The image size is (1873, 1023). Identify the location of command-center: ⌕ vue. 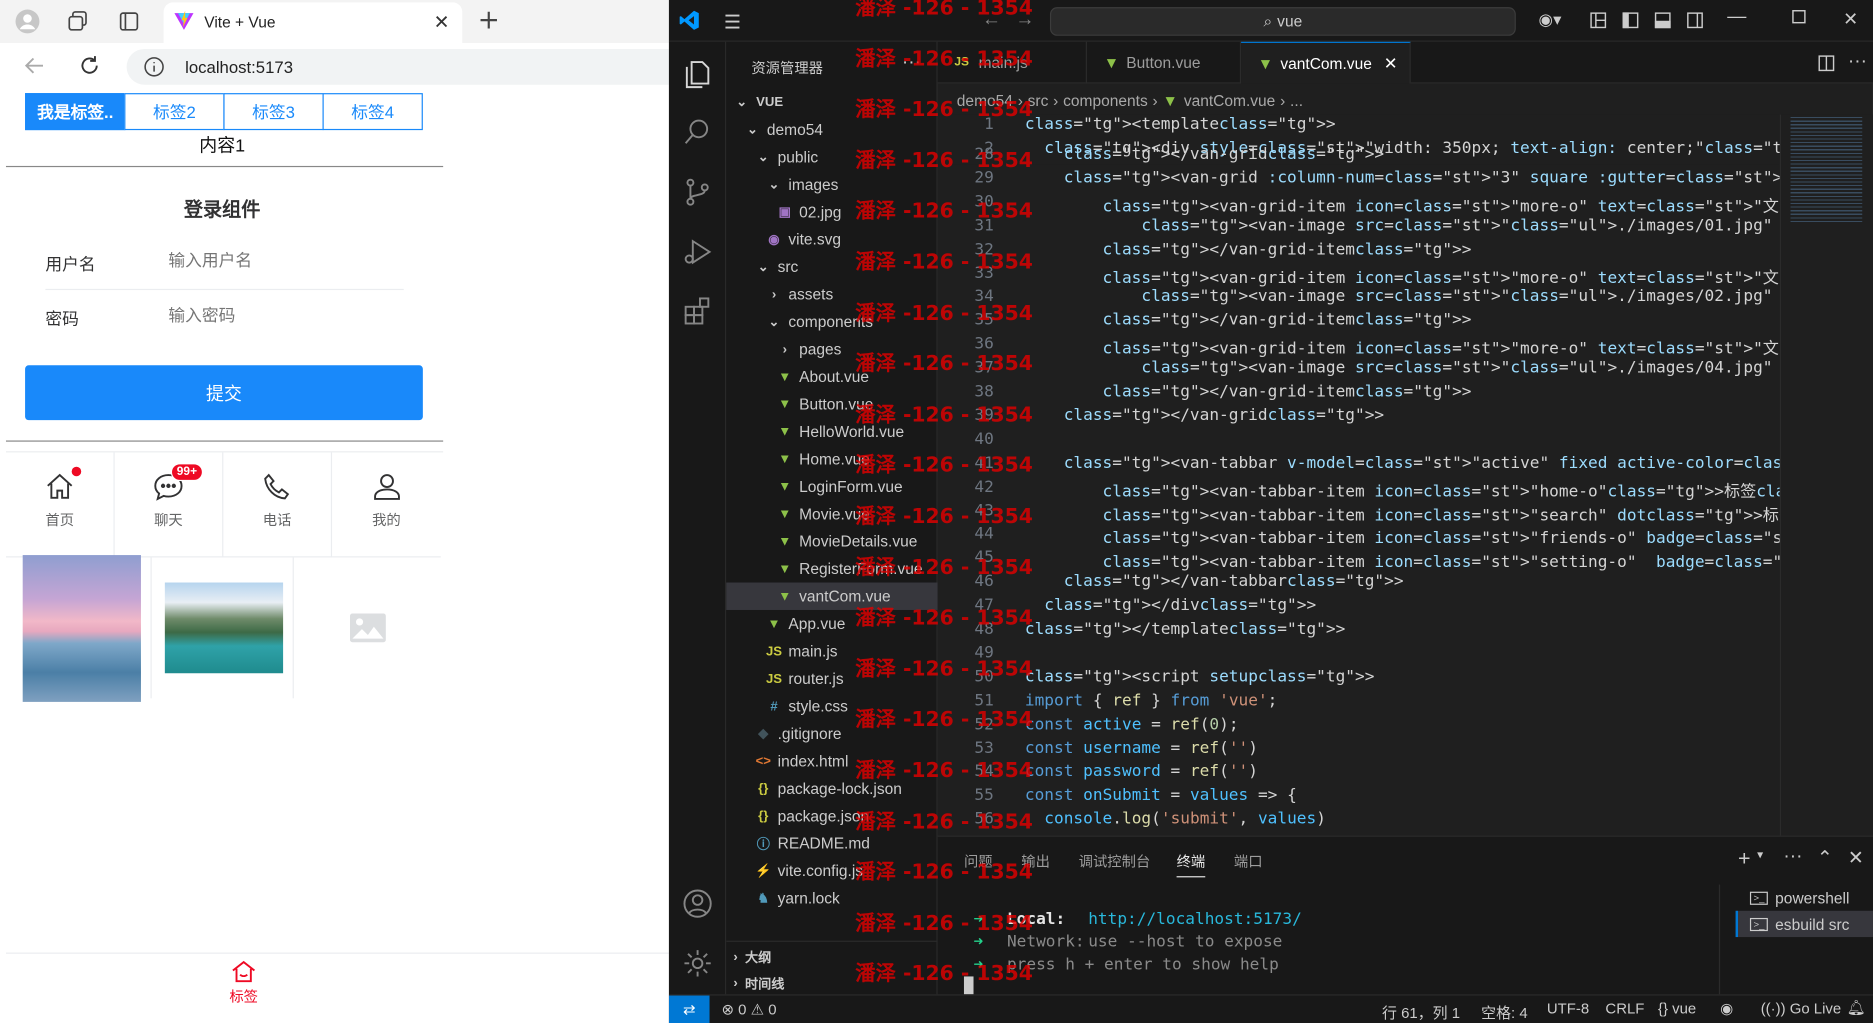
(1282, 21).